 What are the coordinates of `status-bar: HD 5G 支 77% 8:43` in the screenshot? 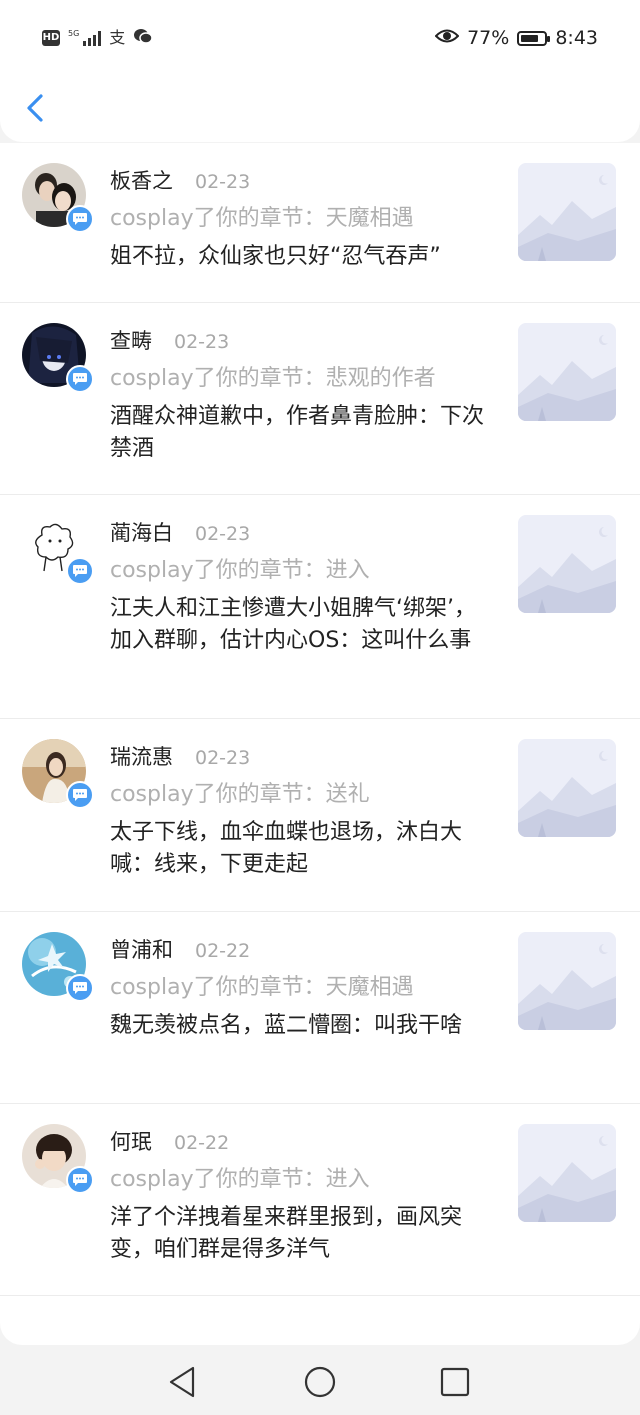 It's located at (320, 39).